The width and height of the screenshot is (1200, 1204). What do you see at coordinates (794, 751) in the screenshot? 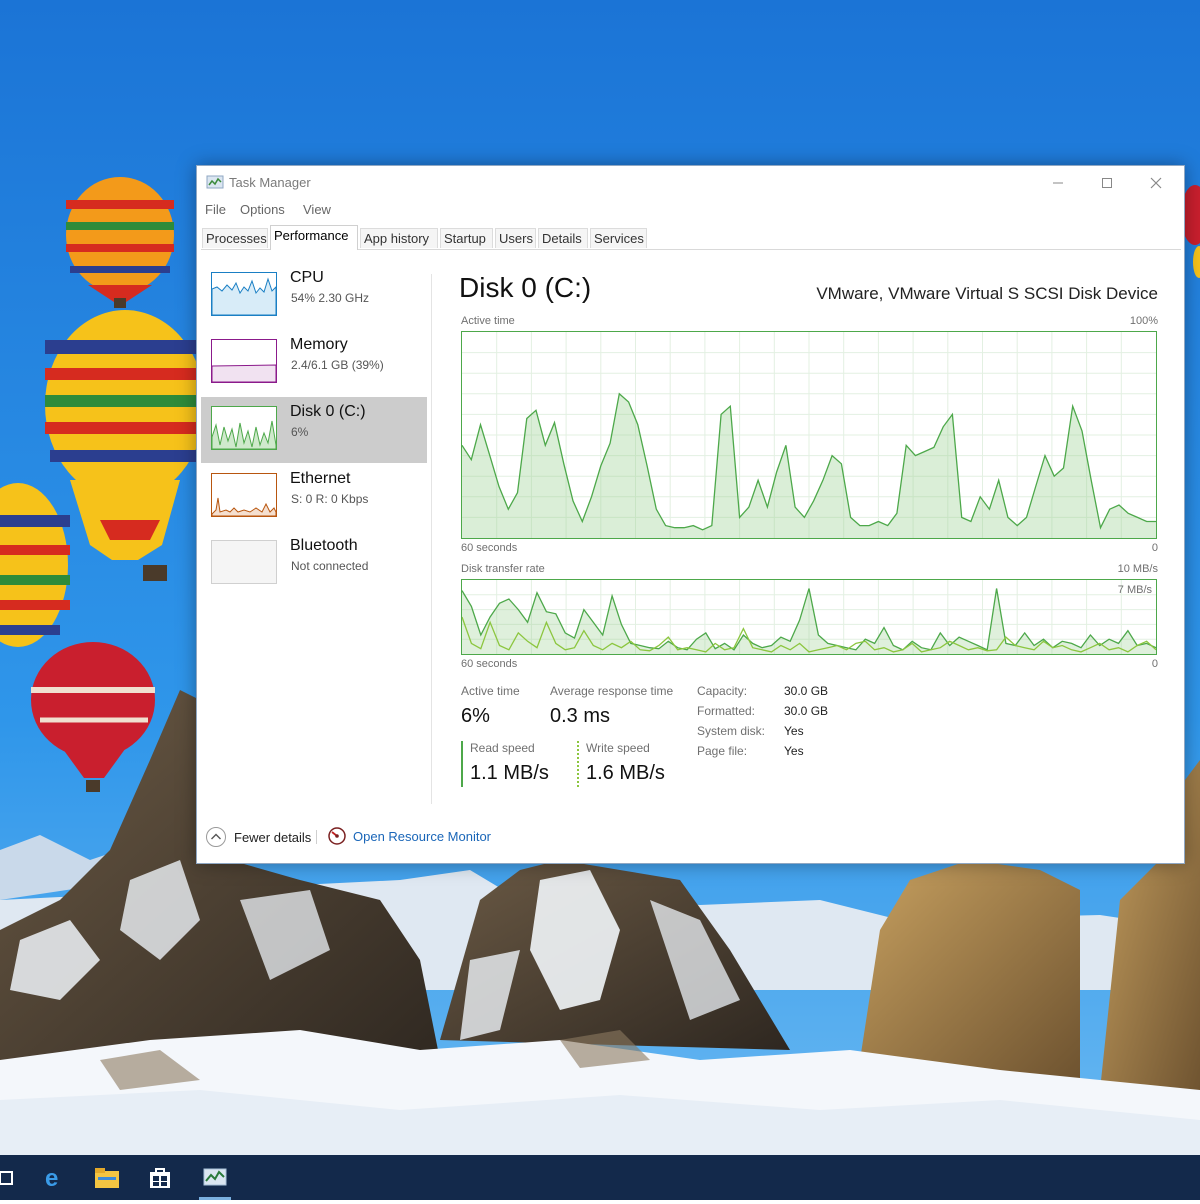
I see `page-file-value: Yes` at bounding box center [794, 751].